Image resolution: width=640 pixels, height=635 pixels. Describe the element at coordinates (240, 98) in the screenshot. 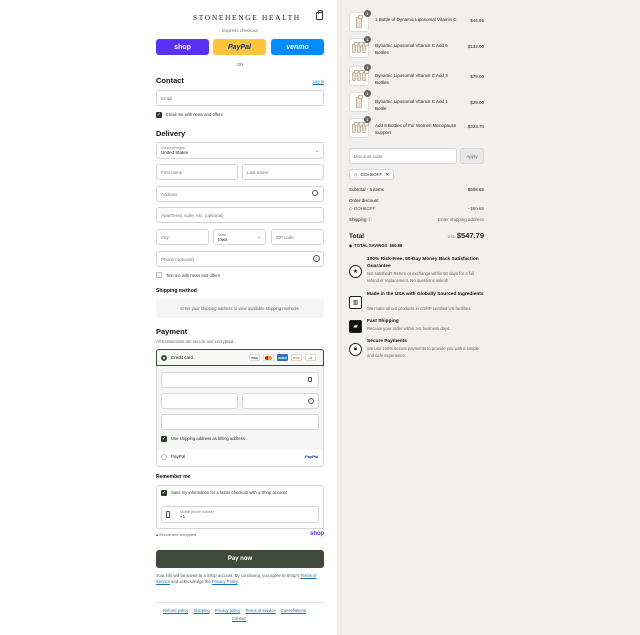

I see `email-field: Email` at that location.